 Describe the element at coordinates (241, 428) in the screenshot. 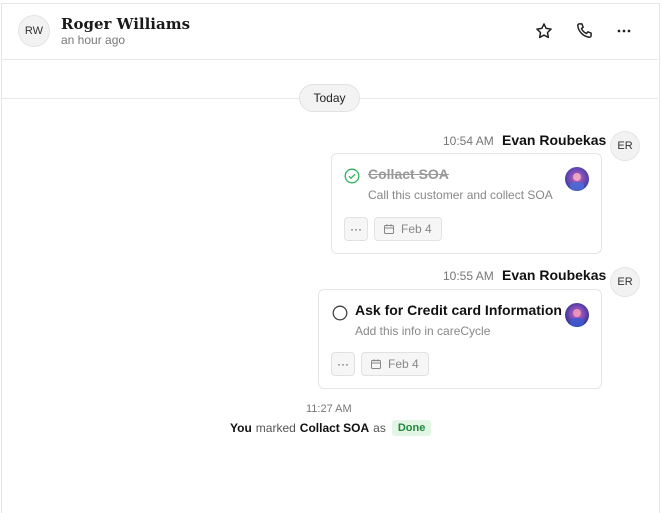

I see `activity-actor: You` at that location.